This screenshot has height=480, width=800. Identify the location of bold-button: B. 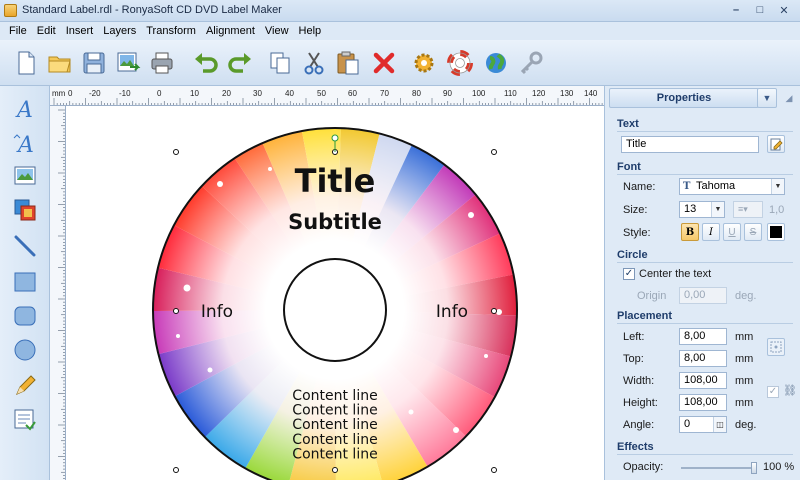
(690, 232).